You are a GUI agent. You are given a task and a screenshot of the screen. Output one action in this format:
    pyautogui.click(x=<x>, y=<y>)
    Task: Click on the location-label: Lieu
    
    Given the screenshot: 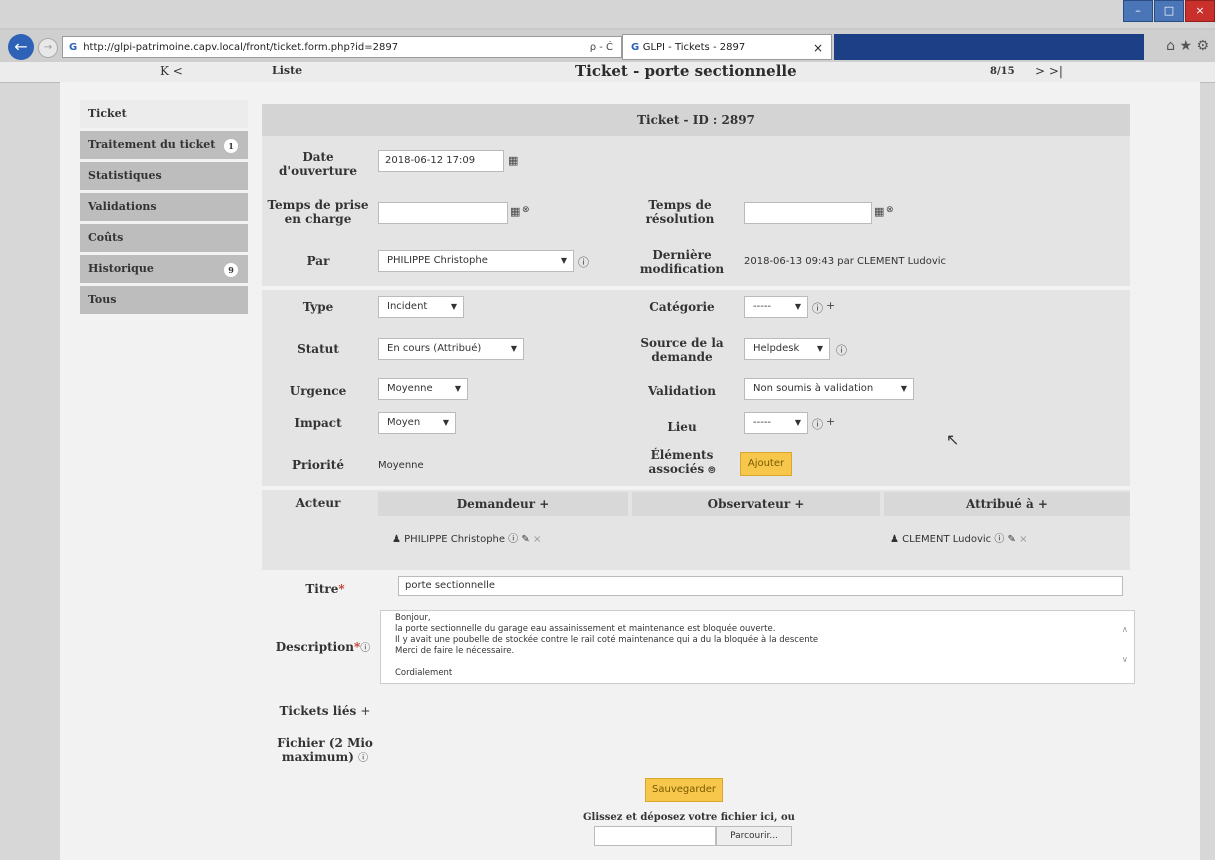 What is the action you would take?
    pyautogui.click(x=682, y=427)
    